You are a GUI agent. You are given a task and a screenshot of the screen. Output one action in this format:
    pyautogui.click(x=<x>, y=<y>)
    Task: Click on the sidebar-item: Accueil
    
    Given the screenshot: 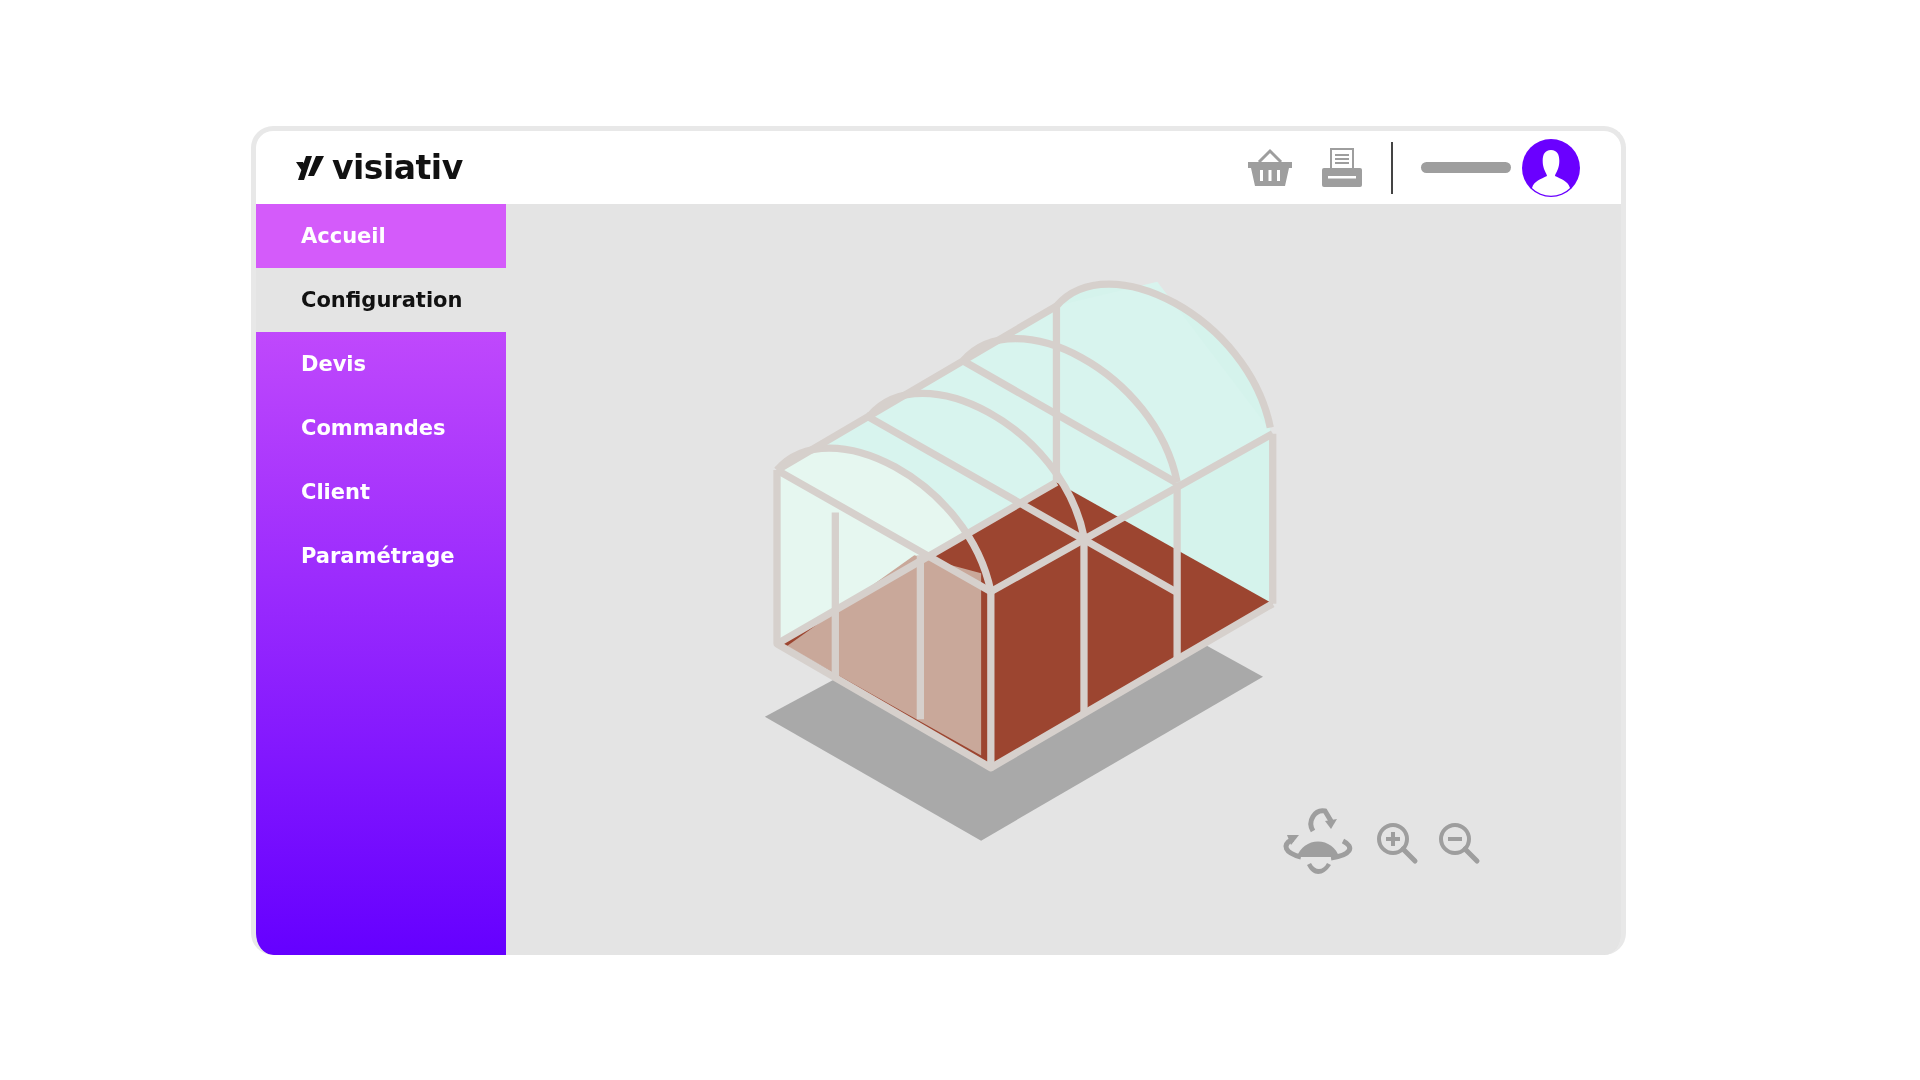 What is the action you would take?
    pyautogui.click(x=381, y=236)
    